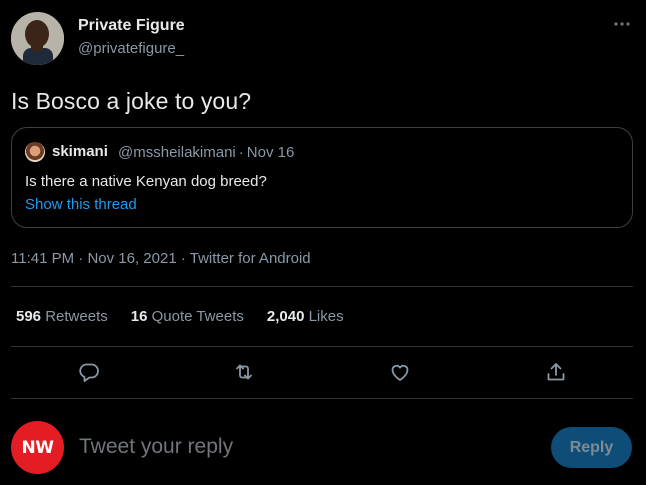 This screenshot has height=485, width=646. I want to click on quote-tweets-stat: 16 Quote Tweets, so click(187, 316).